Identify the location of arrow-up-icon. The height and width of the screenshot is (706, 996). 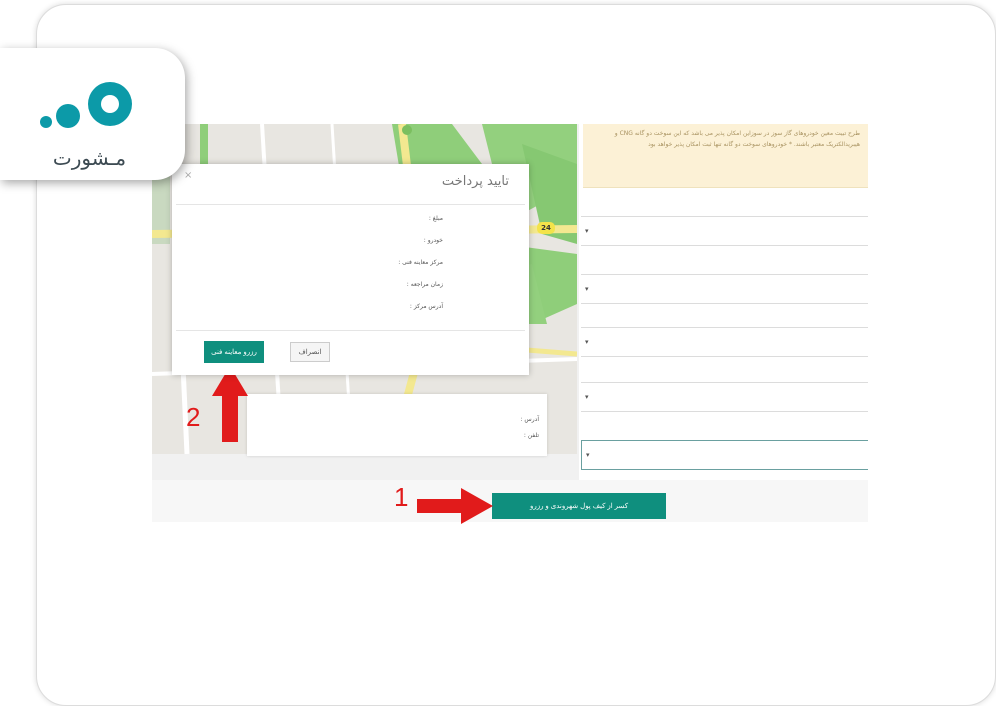
(230, 404).